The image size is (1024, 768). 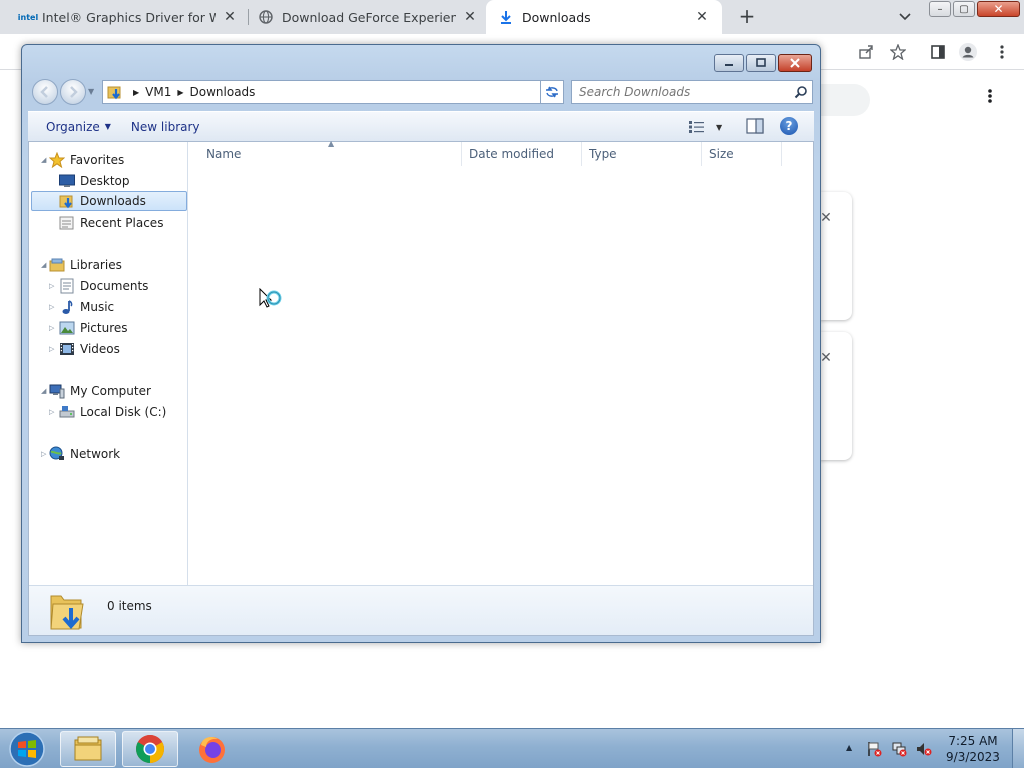 I want to click on new-library-button: New library, so click(x=165, y=127).